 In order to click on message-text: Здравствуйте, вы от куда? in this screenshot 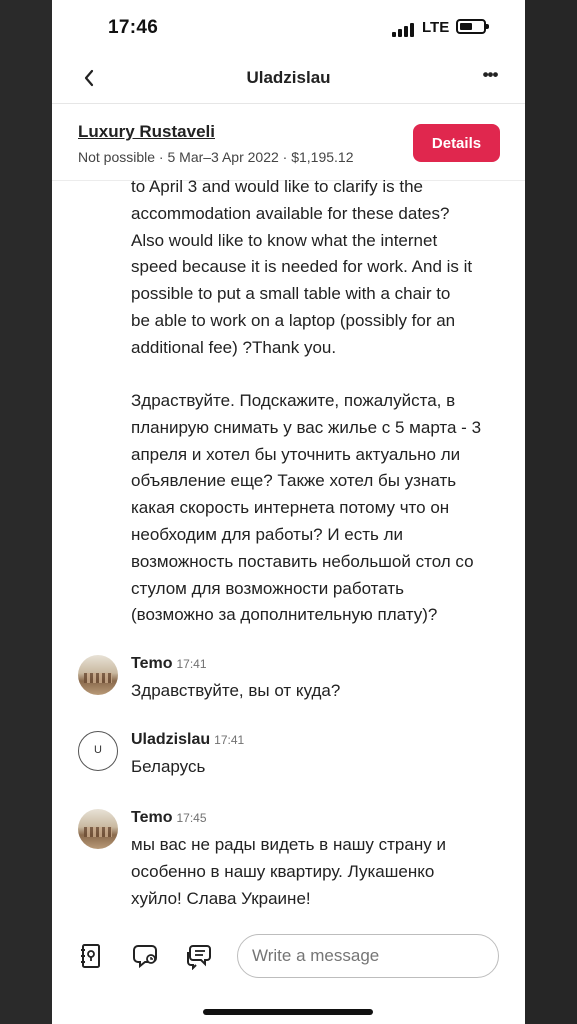, I will do `click(236, 690)`.